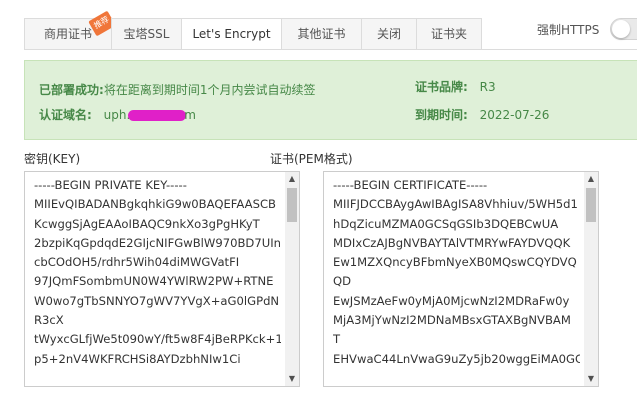  I want to click on key-line: 97JQmFSombmUN0W4YWlRW2PW+RTNE, so click(154, 281).